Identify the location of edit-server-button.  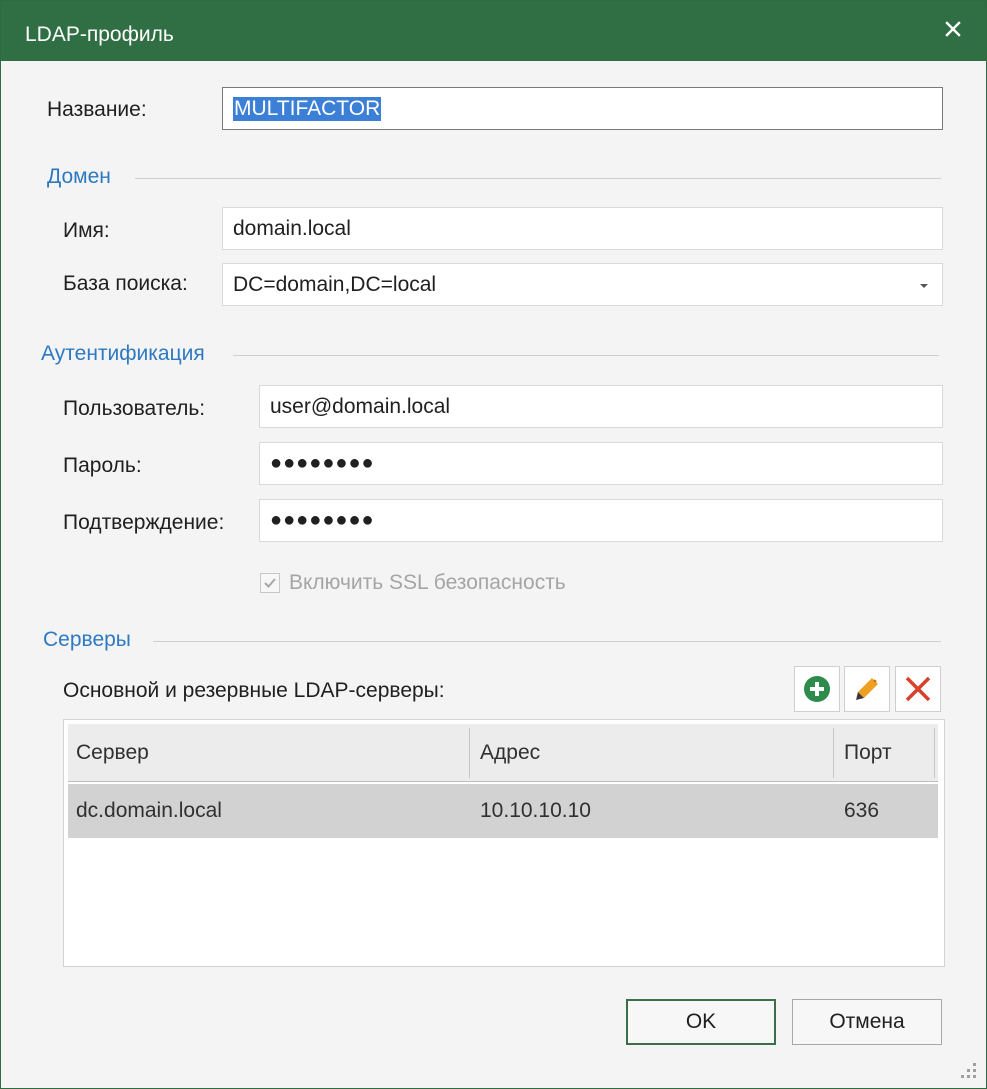
(867, 689).